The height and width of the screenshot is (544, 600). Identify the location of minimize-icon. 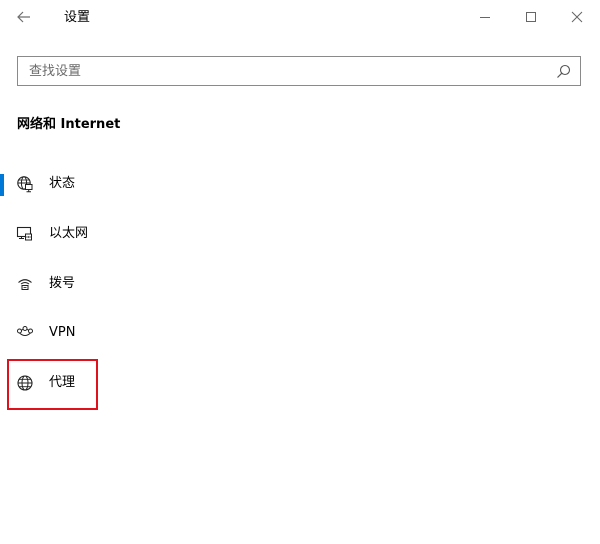
(485, 17).